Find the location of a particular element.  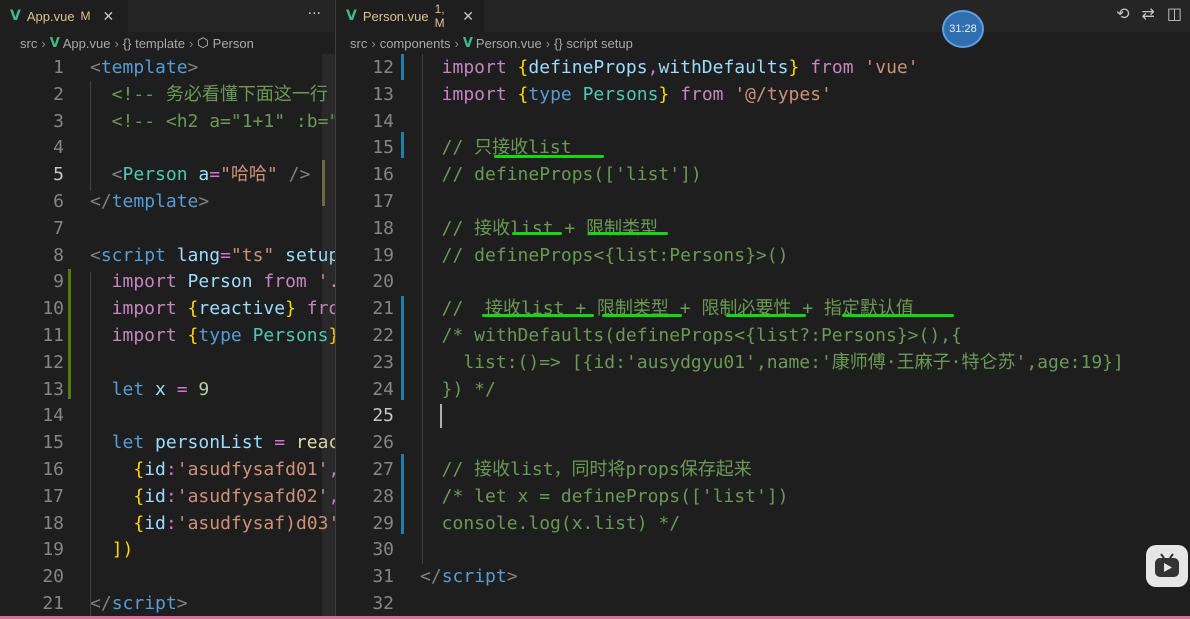

code-line: 24 }) */ is located at coordinates (763, 389).